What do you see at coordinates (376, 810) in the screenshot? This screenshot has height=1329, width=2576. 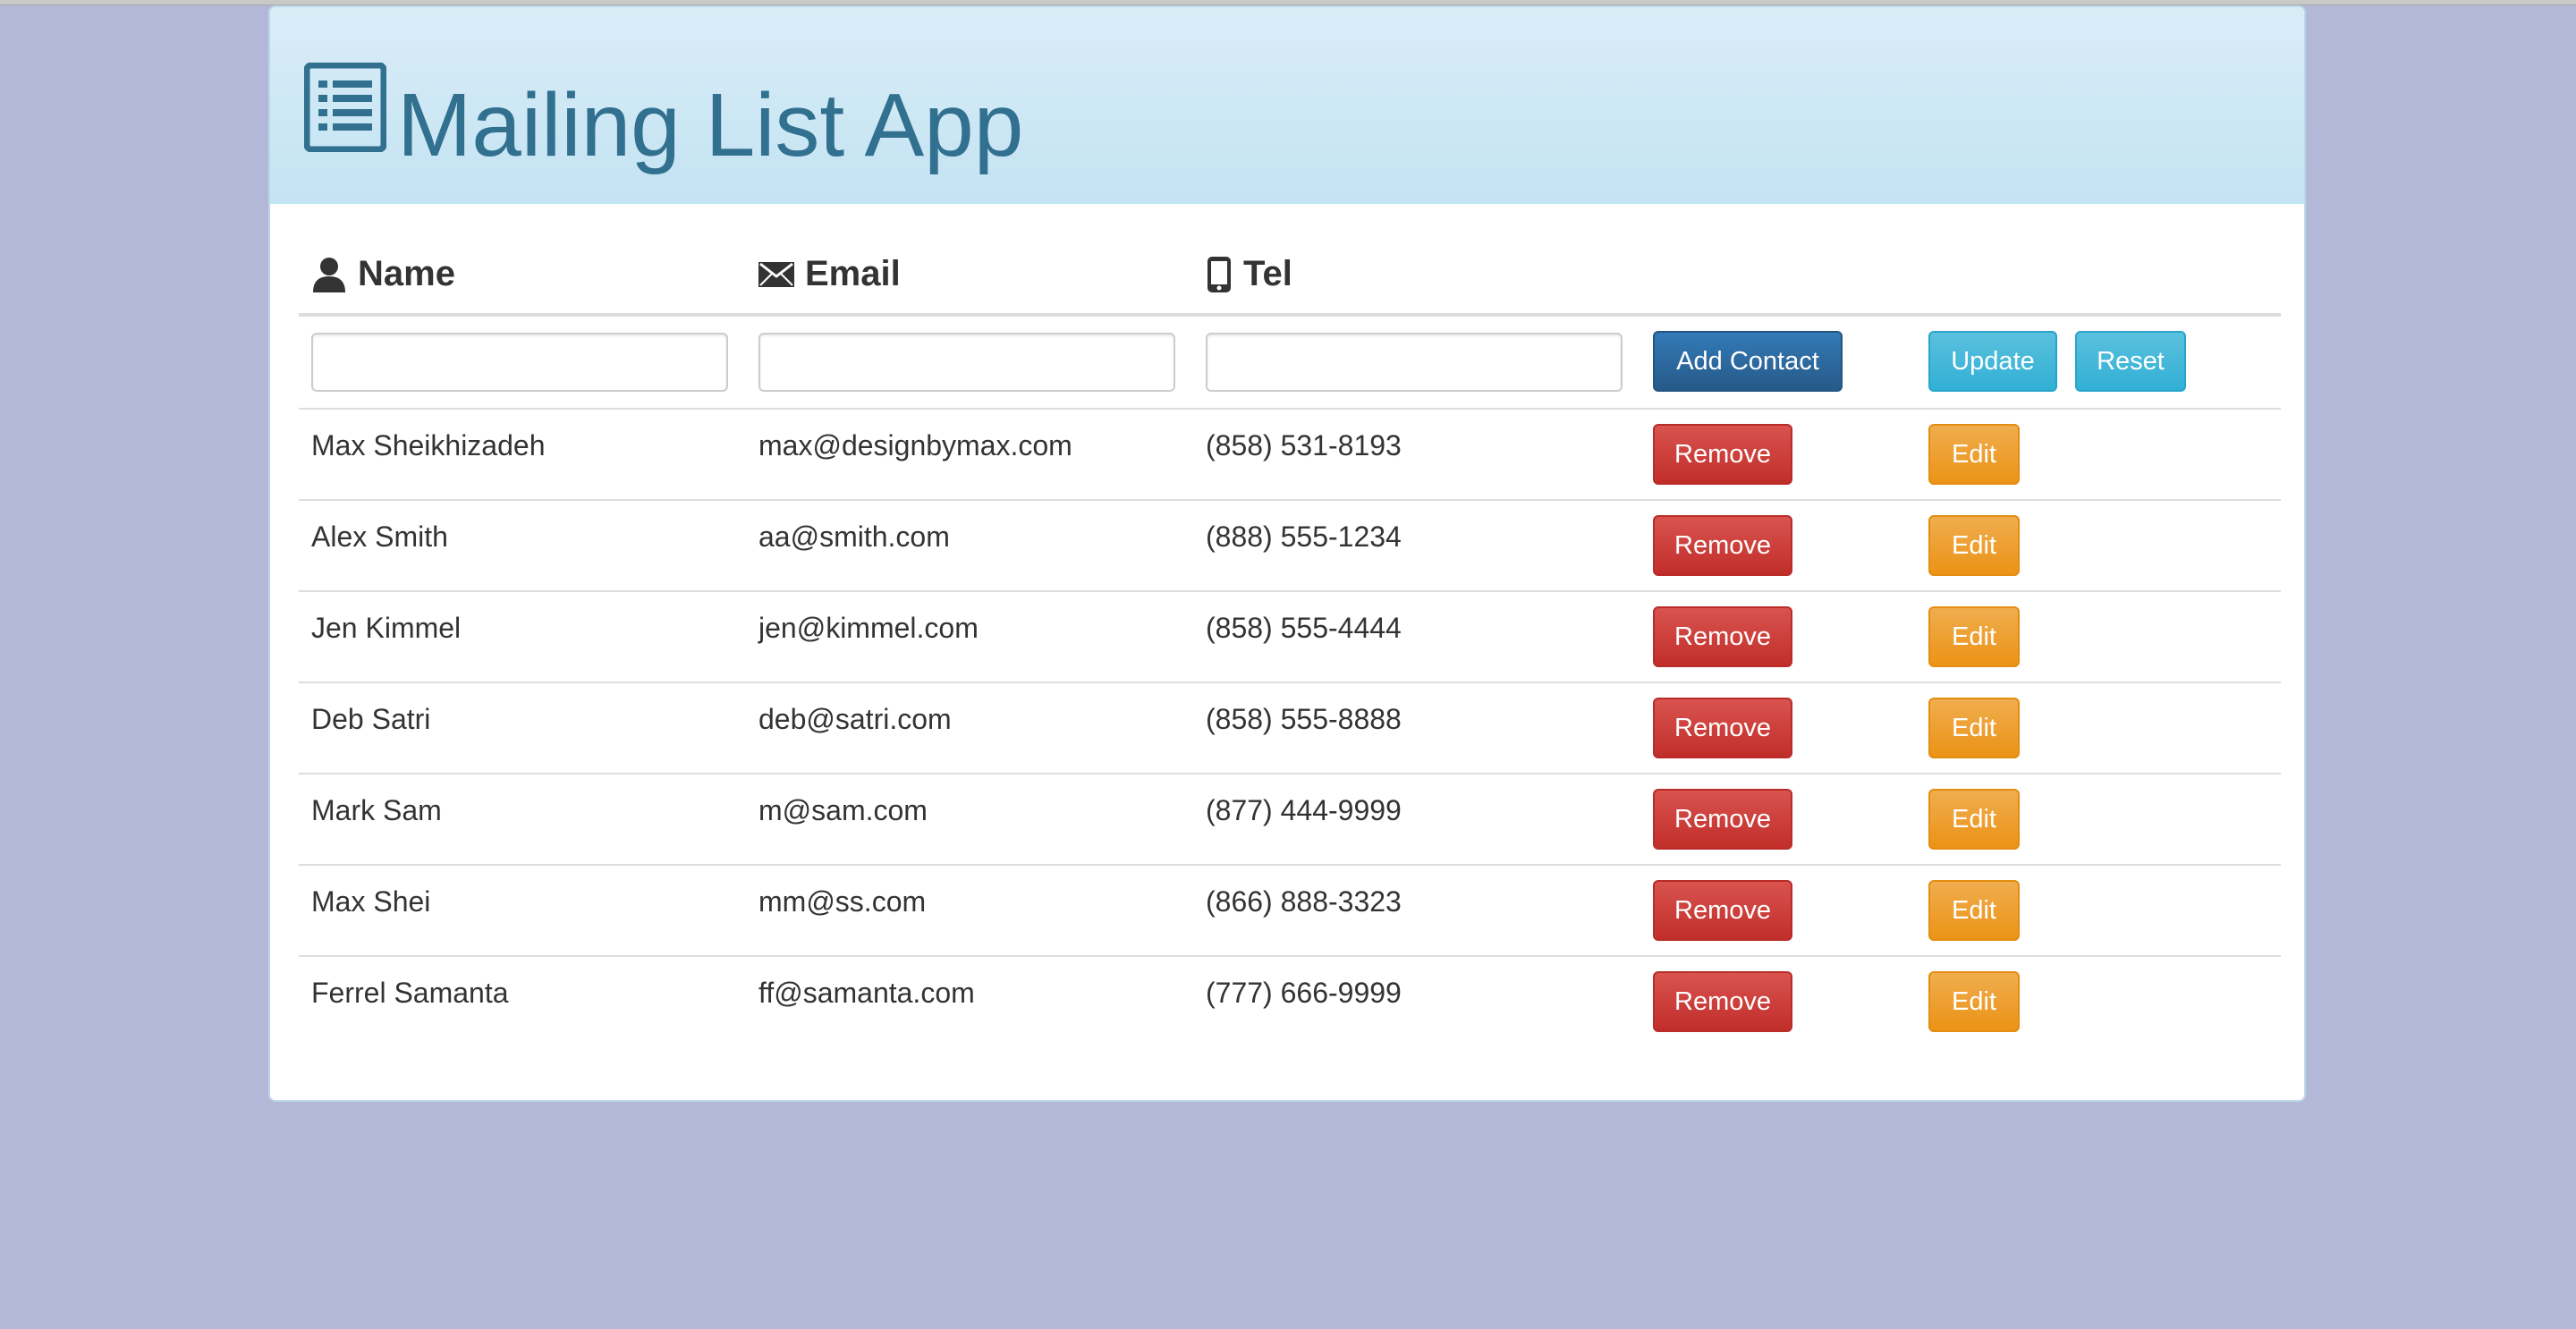 I see `contact-name: Mark Sam` at bounding box center [376, 810].